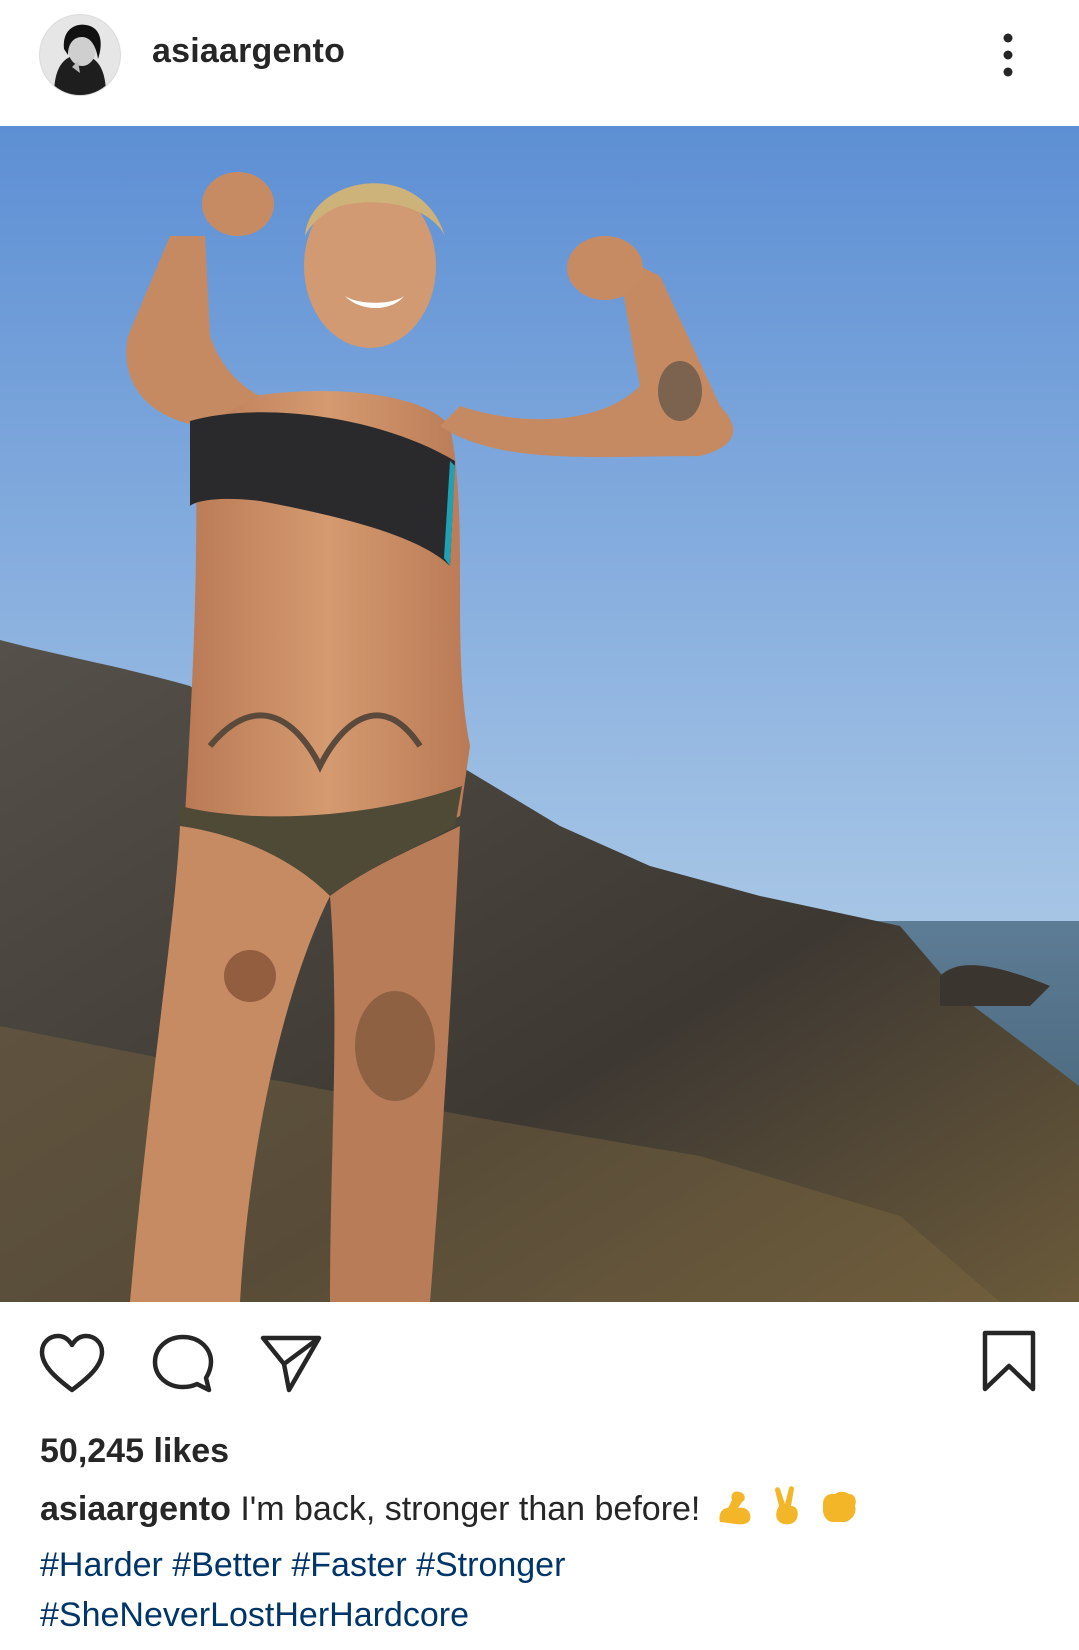 This screenshot has width=1079, height=1650. I want to click on hashtag: #Stronger, so click(490, 1565).